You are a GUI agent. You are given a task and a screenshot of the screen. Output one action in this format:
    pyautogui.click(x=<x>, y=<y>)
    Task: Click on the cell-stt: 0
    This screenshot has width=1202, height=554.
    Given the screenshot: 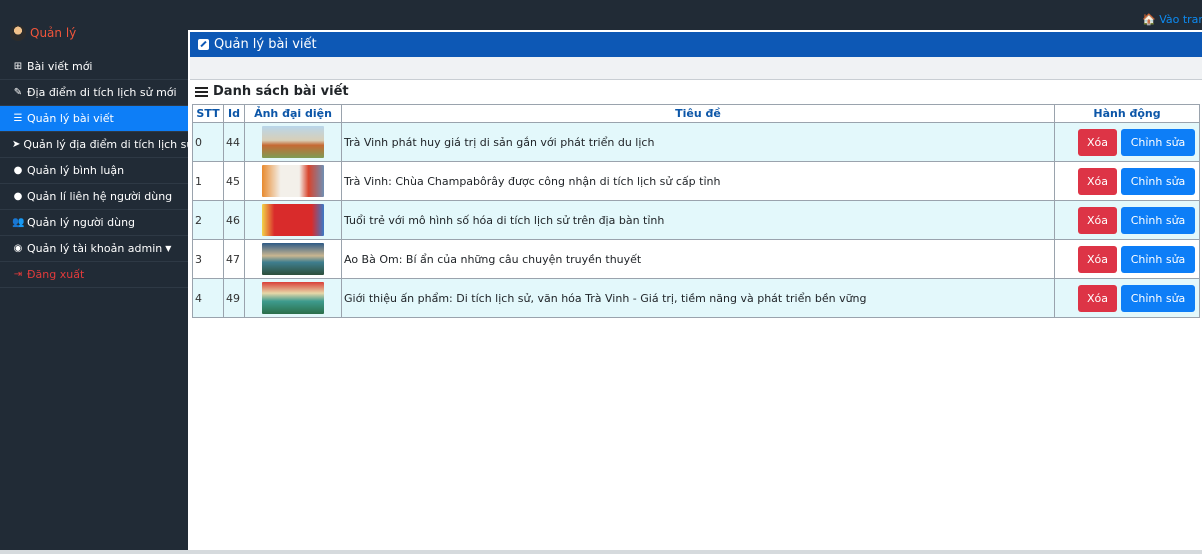 What is the action you would take?
    pyautogui.click(x=208, y=142)
    